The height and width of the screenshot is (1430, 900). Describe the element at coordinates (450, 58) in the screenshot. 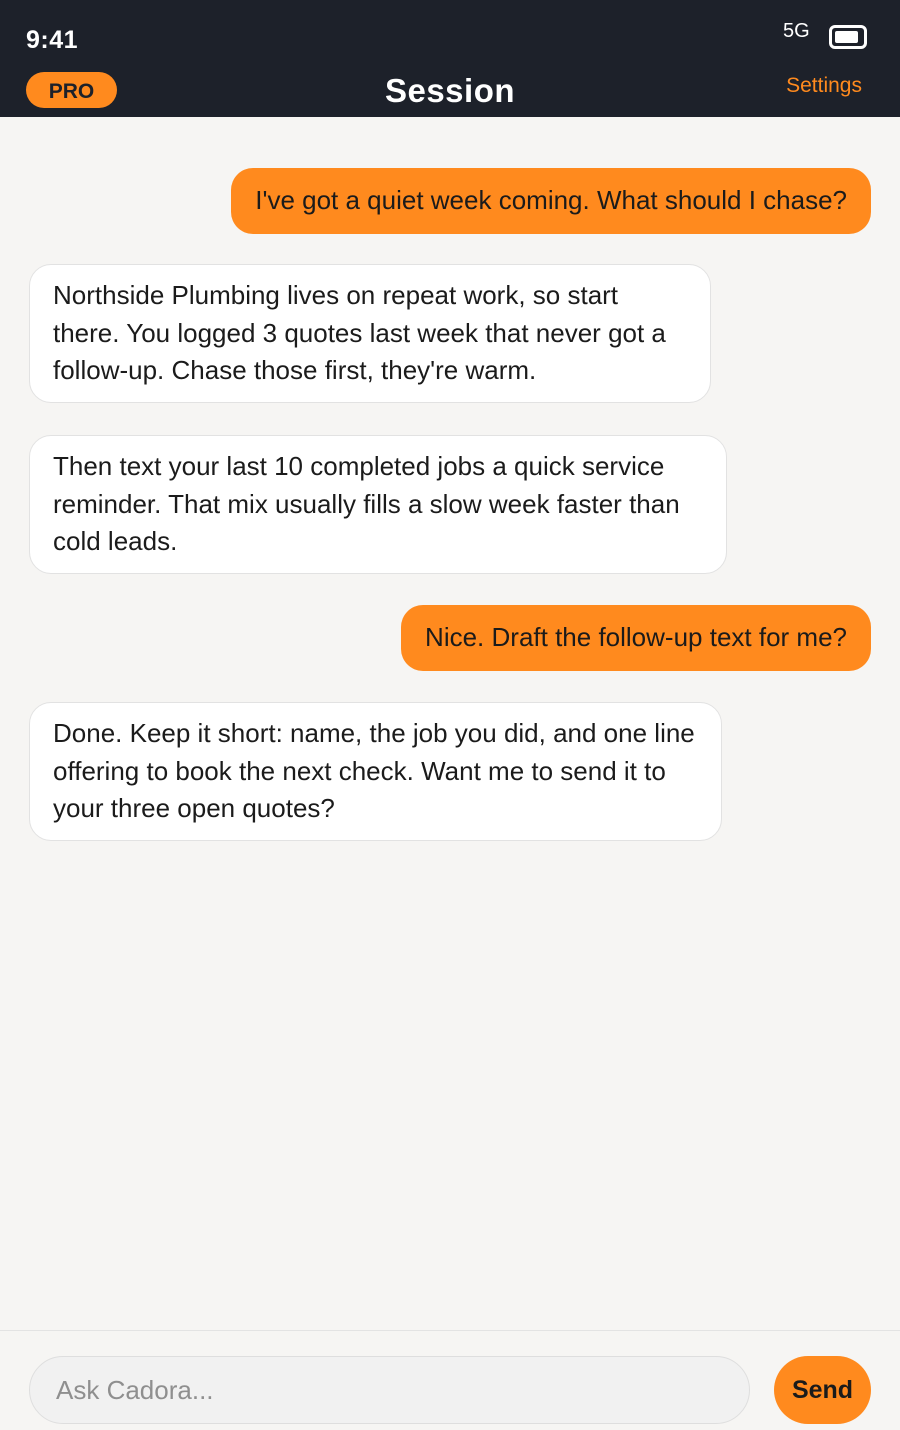

I see `app-header: 9:41 5G PRO Session Settings` at that location.